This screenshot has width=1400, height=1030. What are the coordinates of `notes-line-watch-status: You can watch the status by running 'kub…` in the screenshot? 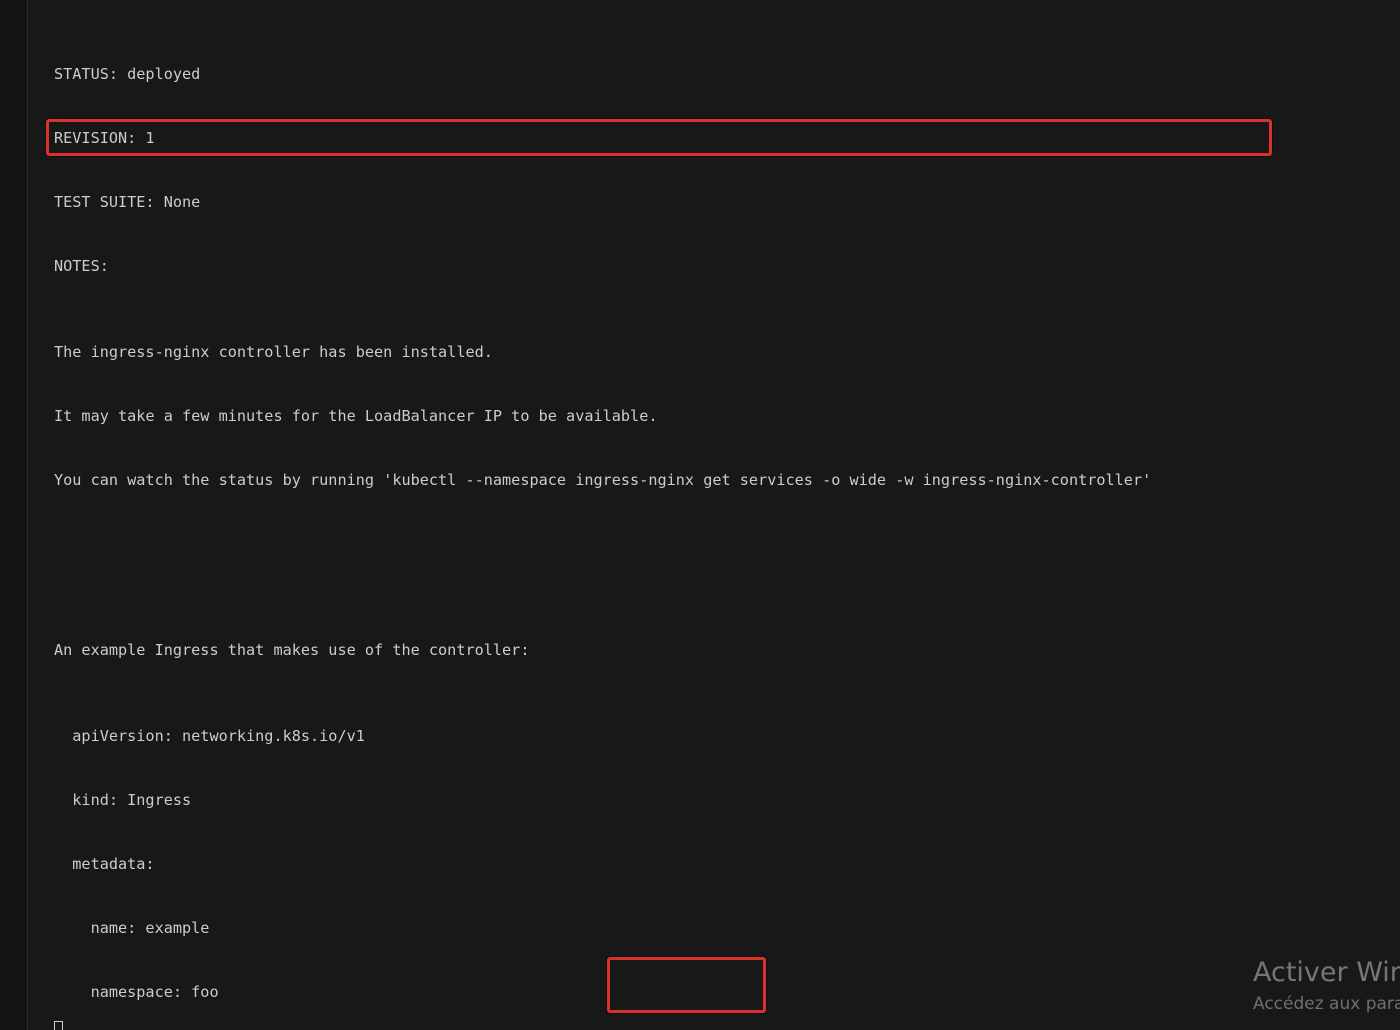 It's located at (603, 479).